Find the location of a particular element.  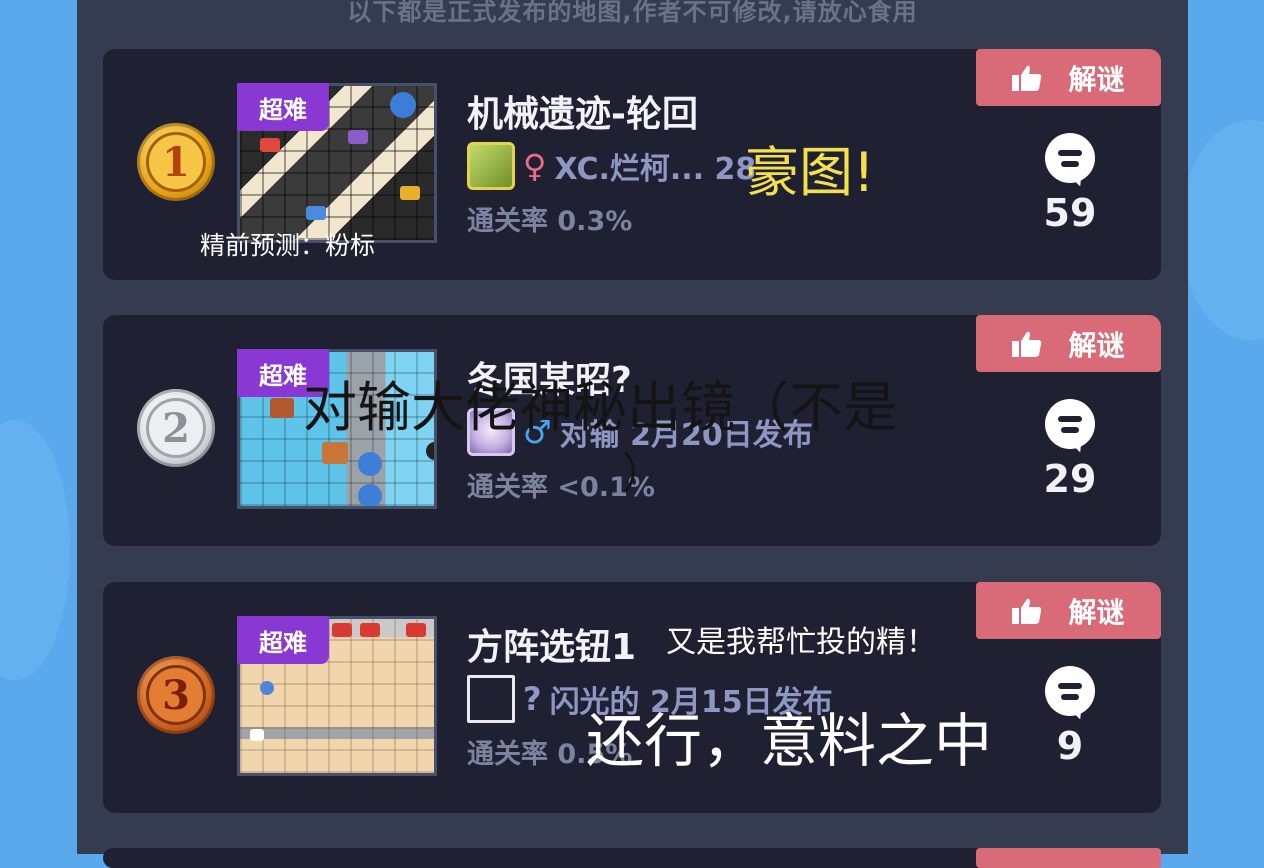

rank-medal-icon: 3 is located at coordinates (176, 695).